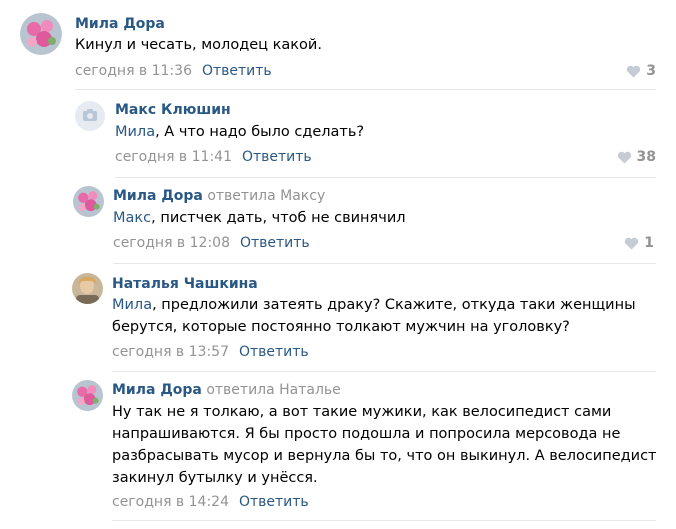  What do you see at coordinates (170, 352) in the screenshot?
I see `comment-date: сегодня в 13:57` at bounding box center [170, 352].